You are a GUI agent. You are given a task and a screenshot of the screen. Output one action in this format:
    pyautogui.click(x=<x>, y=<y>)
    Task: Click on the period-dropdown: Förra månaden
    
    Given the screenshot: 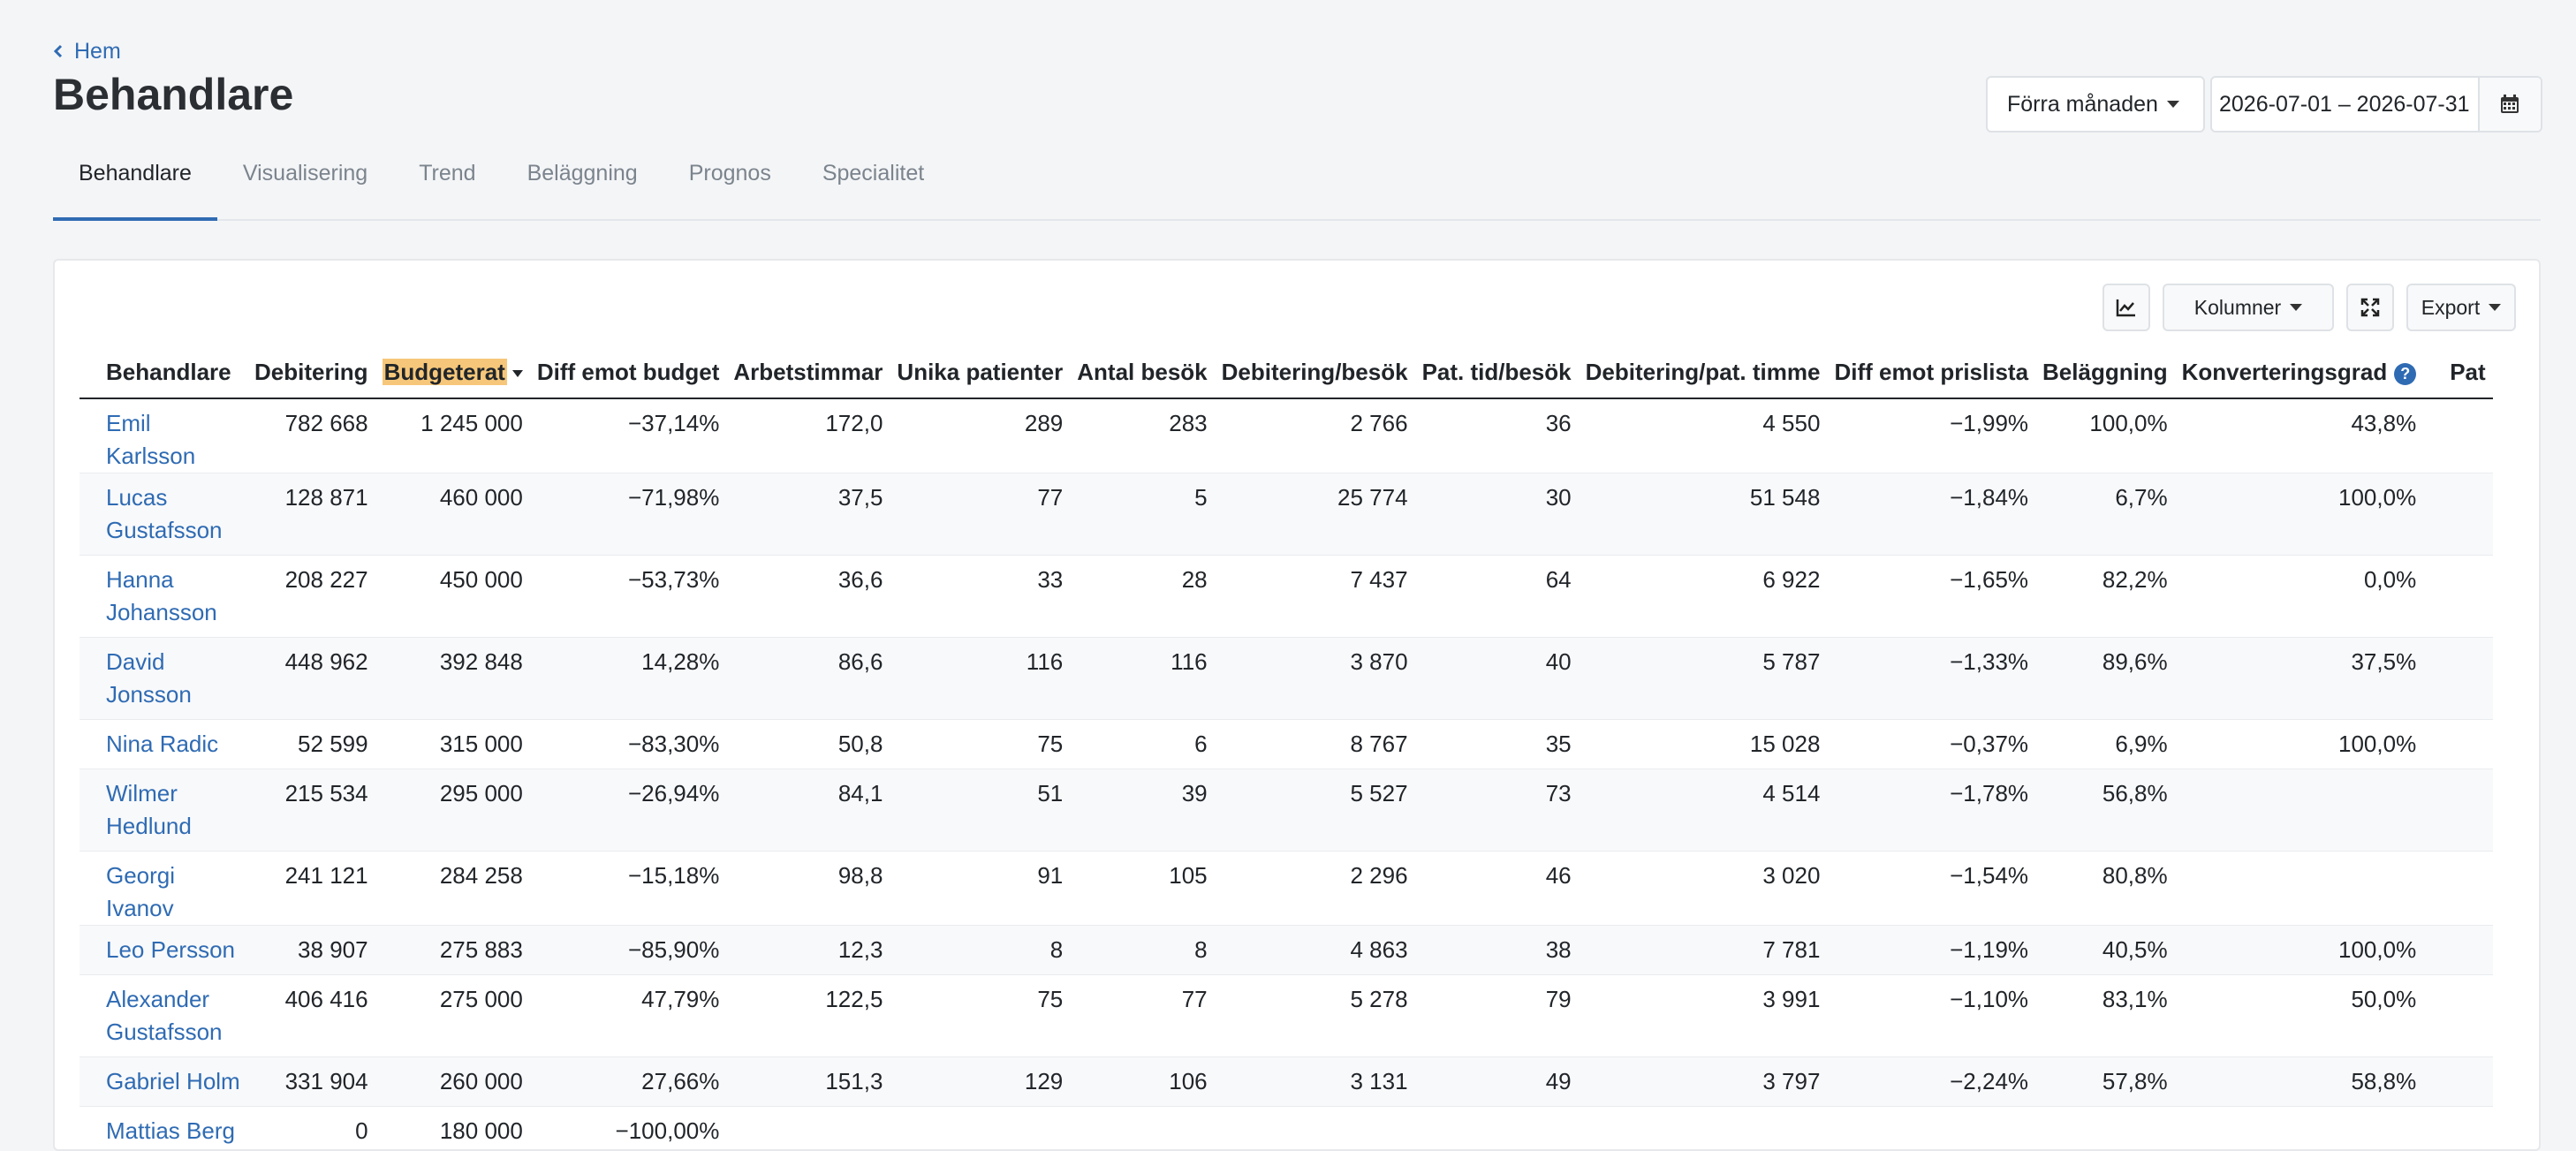 What is the action you would take?
    pyautogui.click(x=2096, y=104)
    